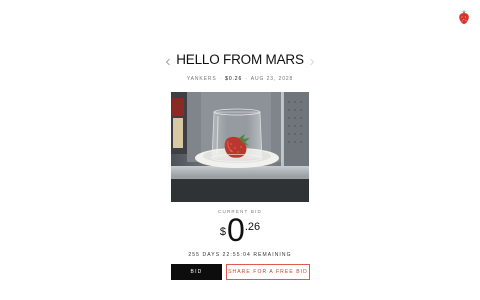  I want to click on share-for-free-bid-button: SHARE FOR A FREE BID, so click(268, 272).